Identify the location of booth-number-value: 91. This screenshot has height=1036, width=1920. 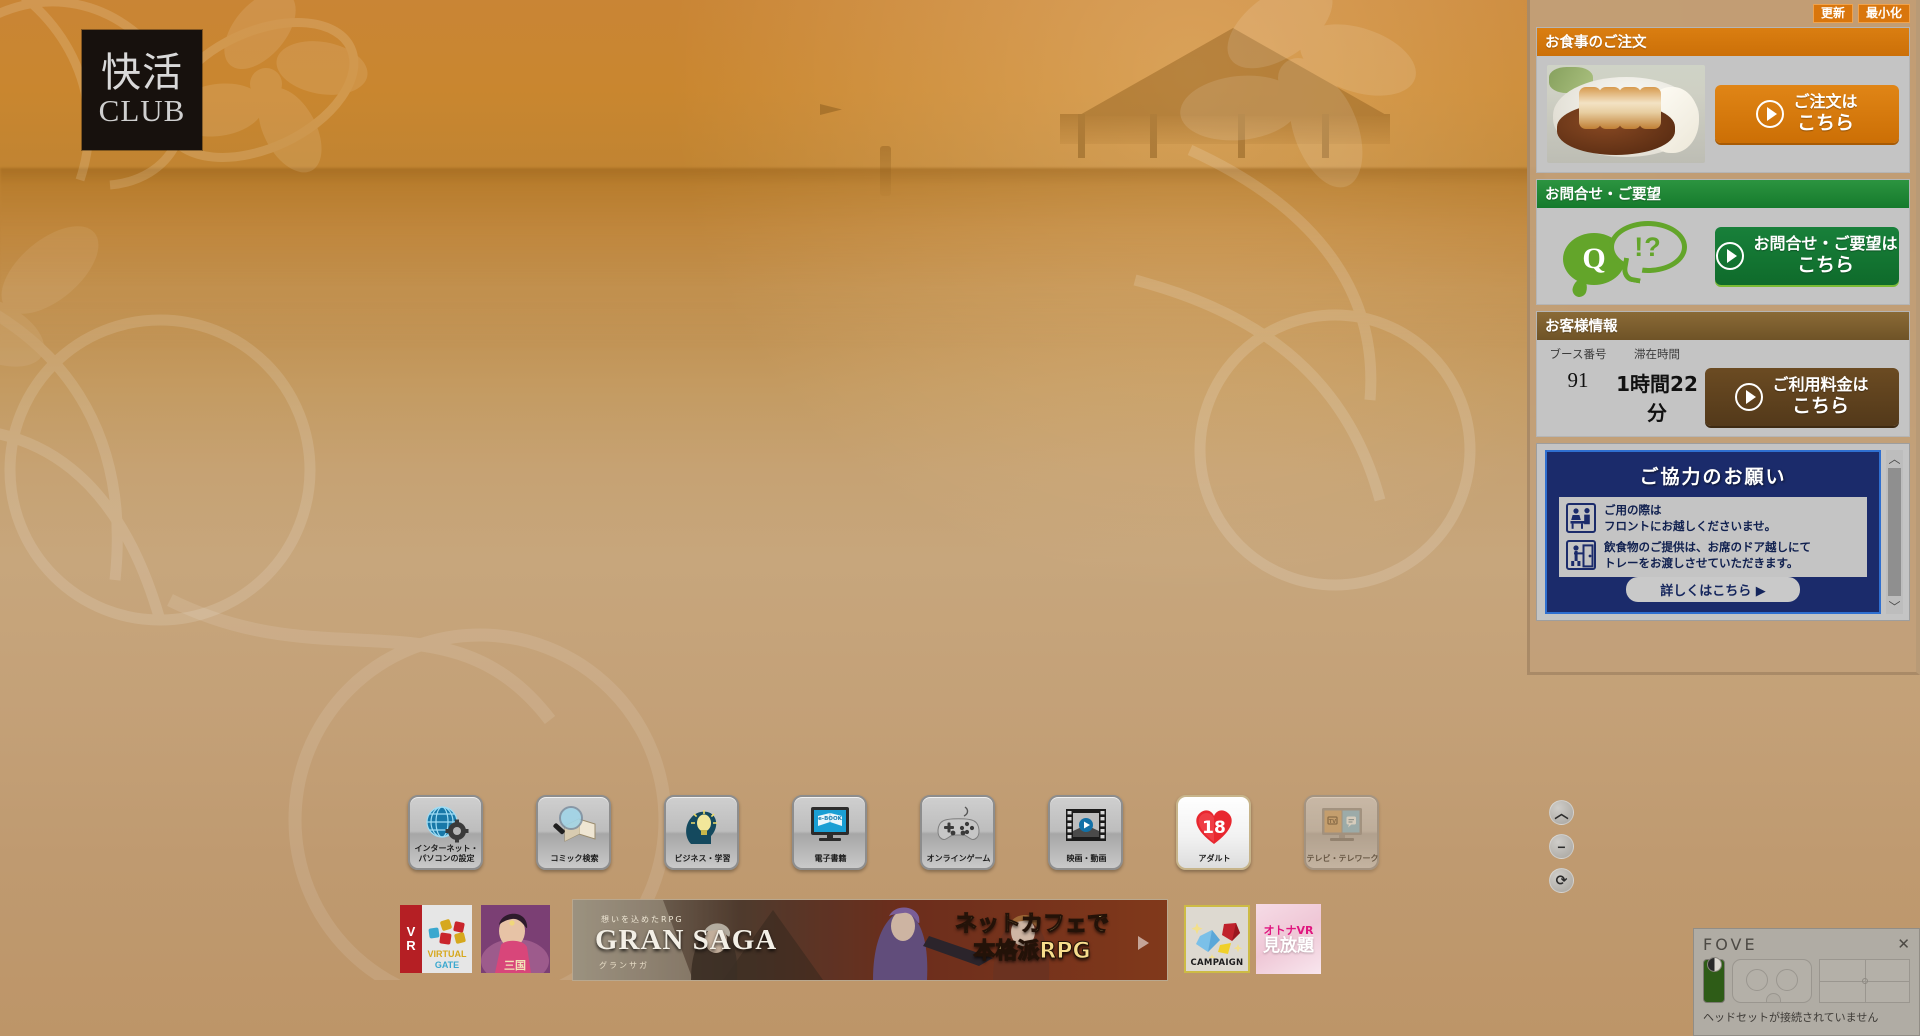
(1578, 380).